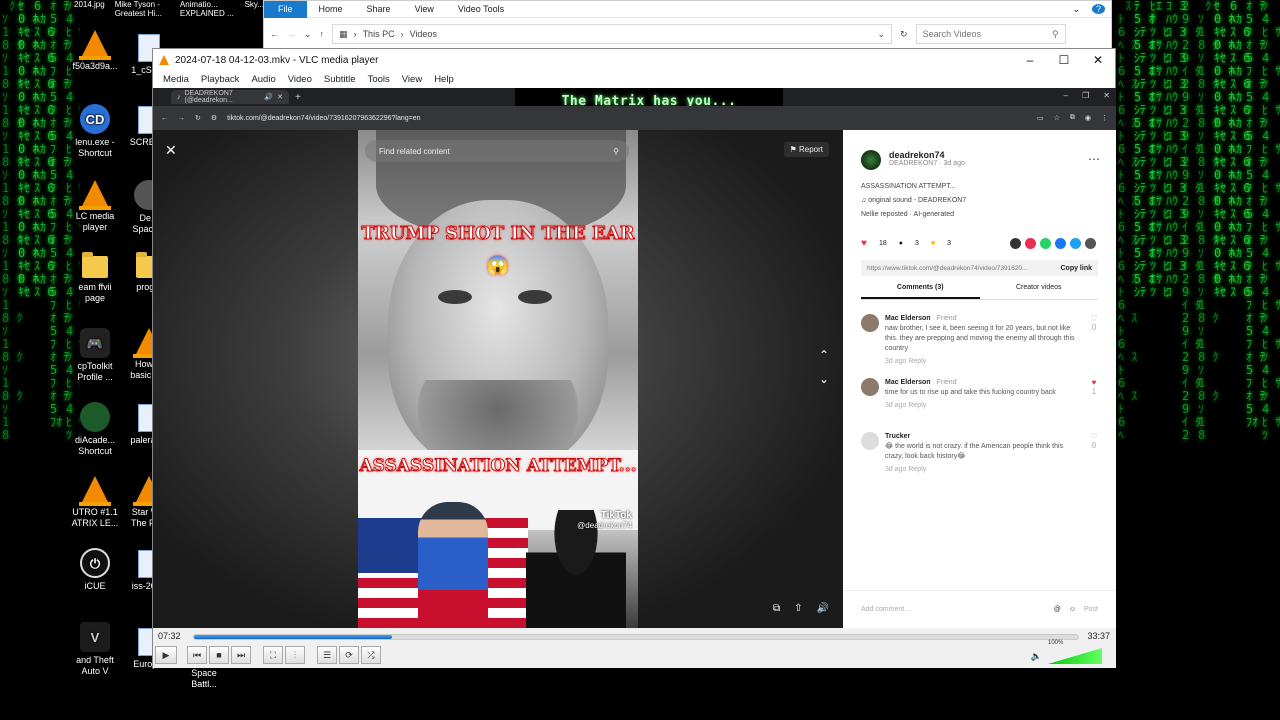 The width and height of the screenshot is (1280, 720). What do you see at coordinates (327, 655) in the screenshot?
I see `playlist-button: ☰` at bounding box center [327, 655].